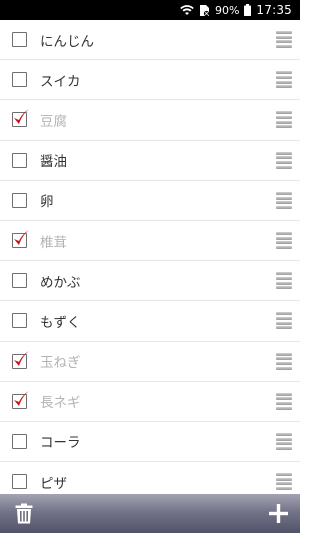 Image resolution: width=320 pixels, height=533 pixels. What do you see at coordinates (60, 403) in the screenshot?
I see `item-label: 長ネギ` at bounding box center [60, 403].